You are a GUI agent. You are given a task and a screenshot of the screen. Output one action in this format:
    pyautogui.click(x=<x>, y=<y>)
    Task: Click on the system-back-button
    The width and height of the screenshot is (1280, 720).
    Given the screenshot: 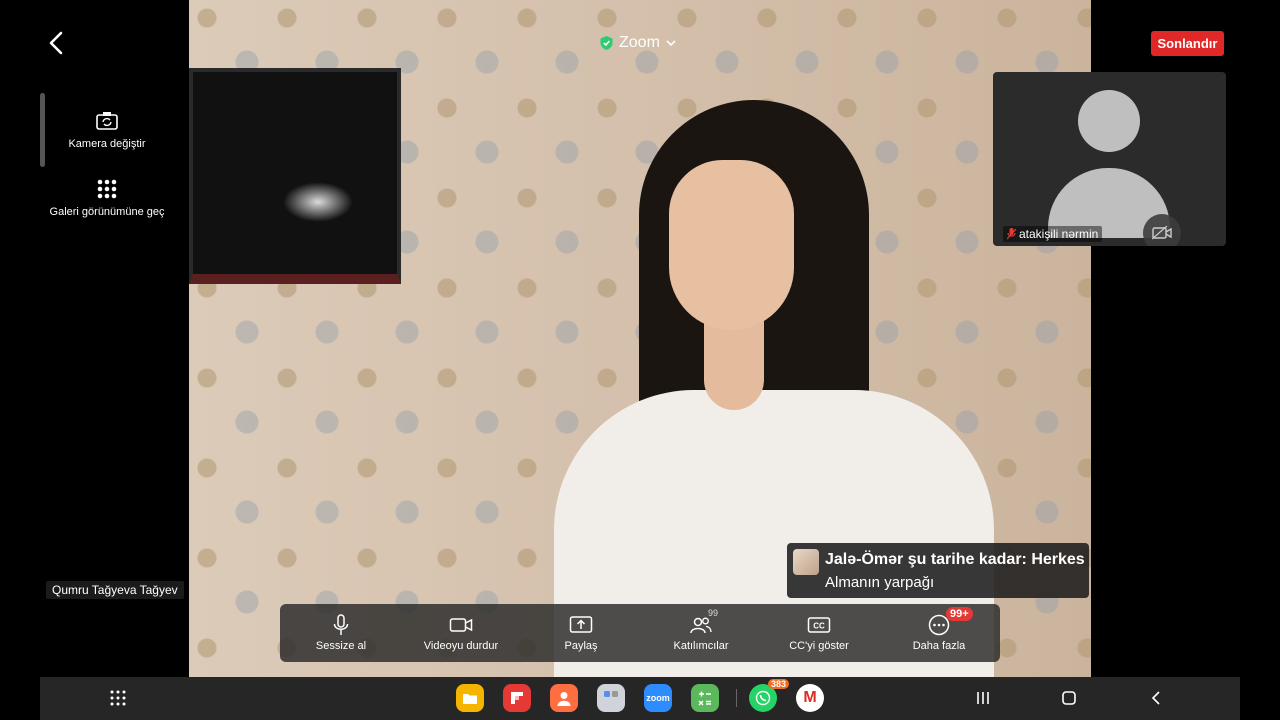 What is the action you would take?
    pyautogui.click(x=1156, y=698)
    